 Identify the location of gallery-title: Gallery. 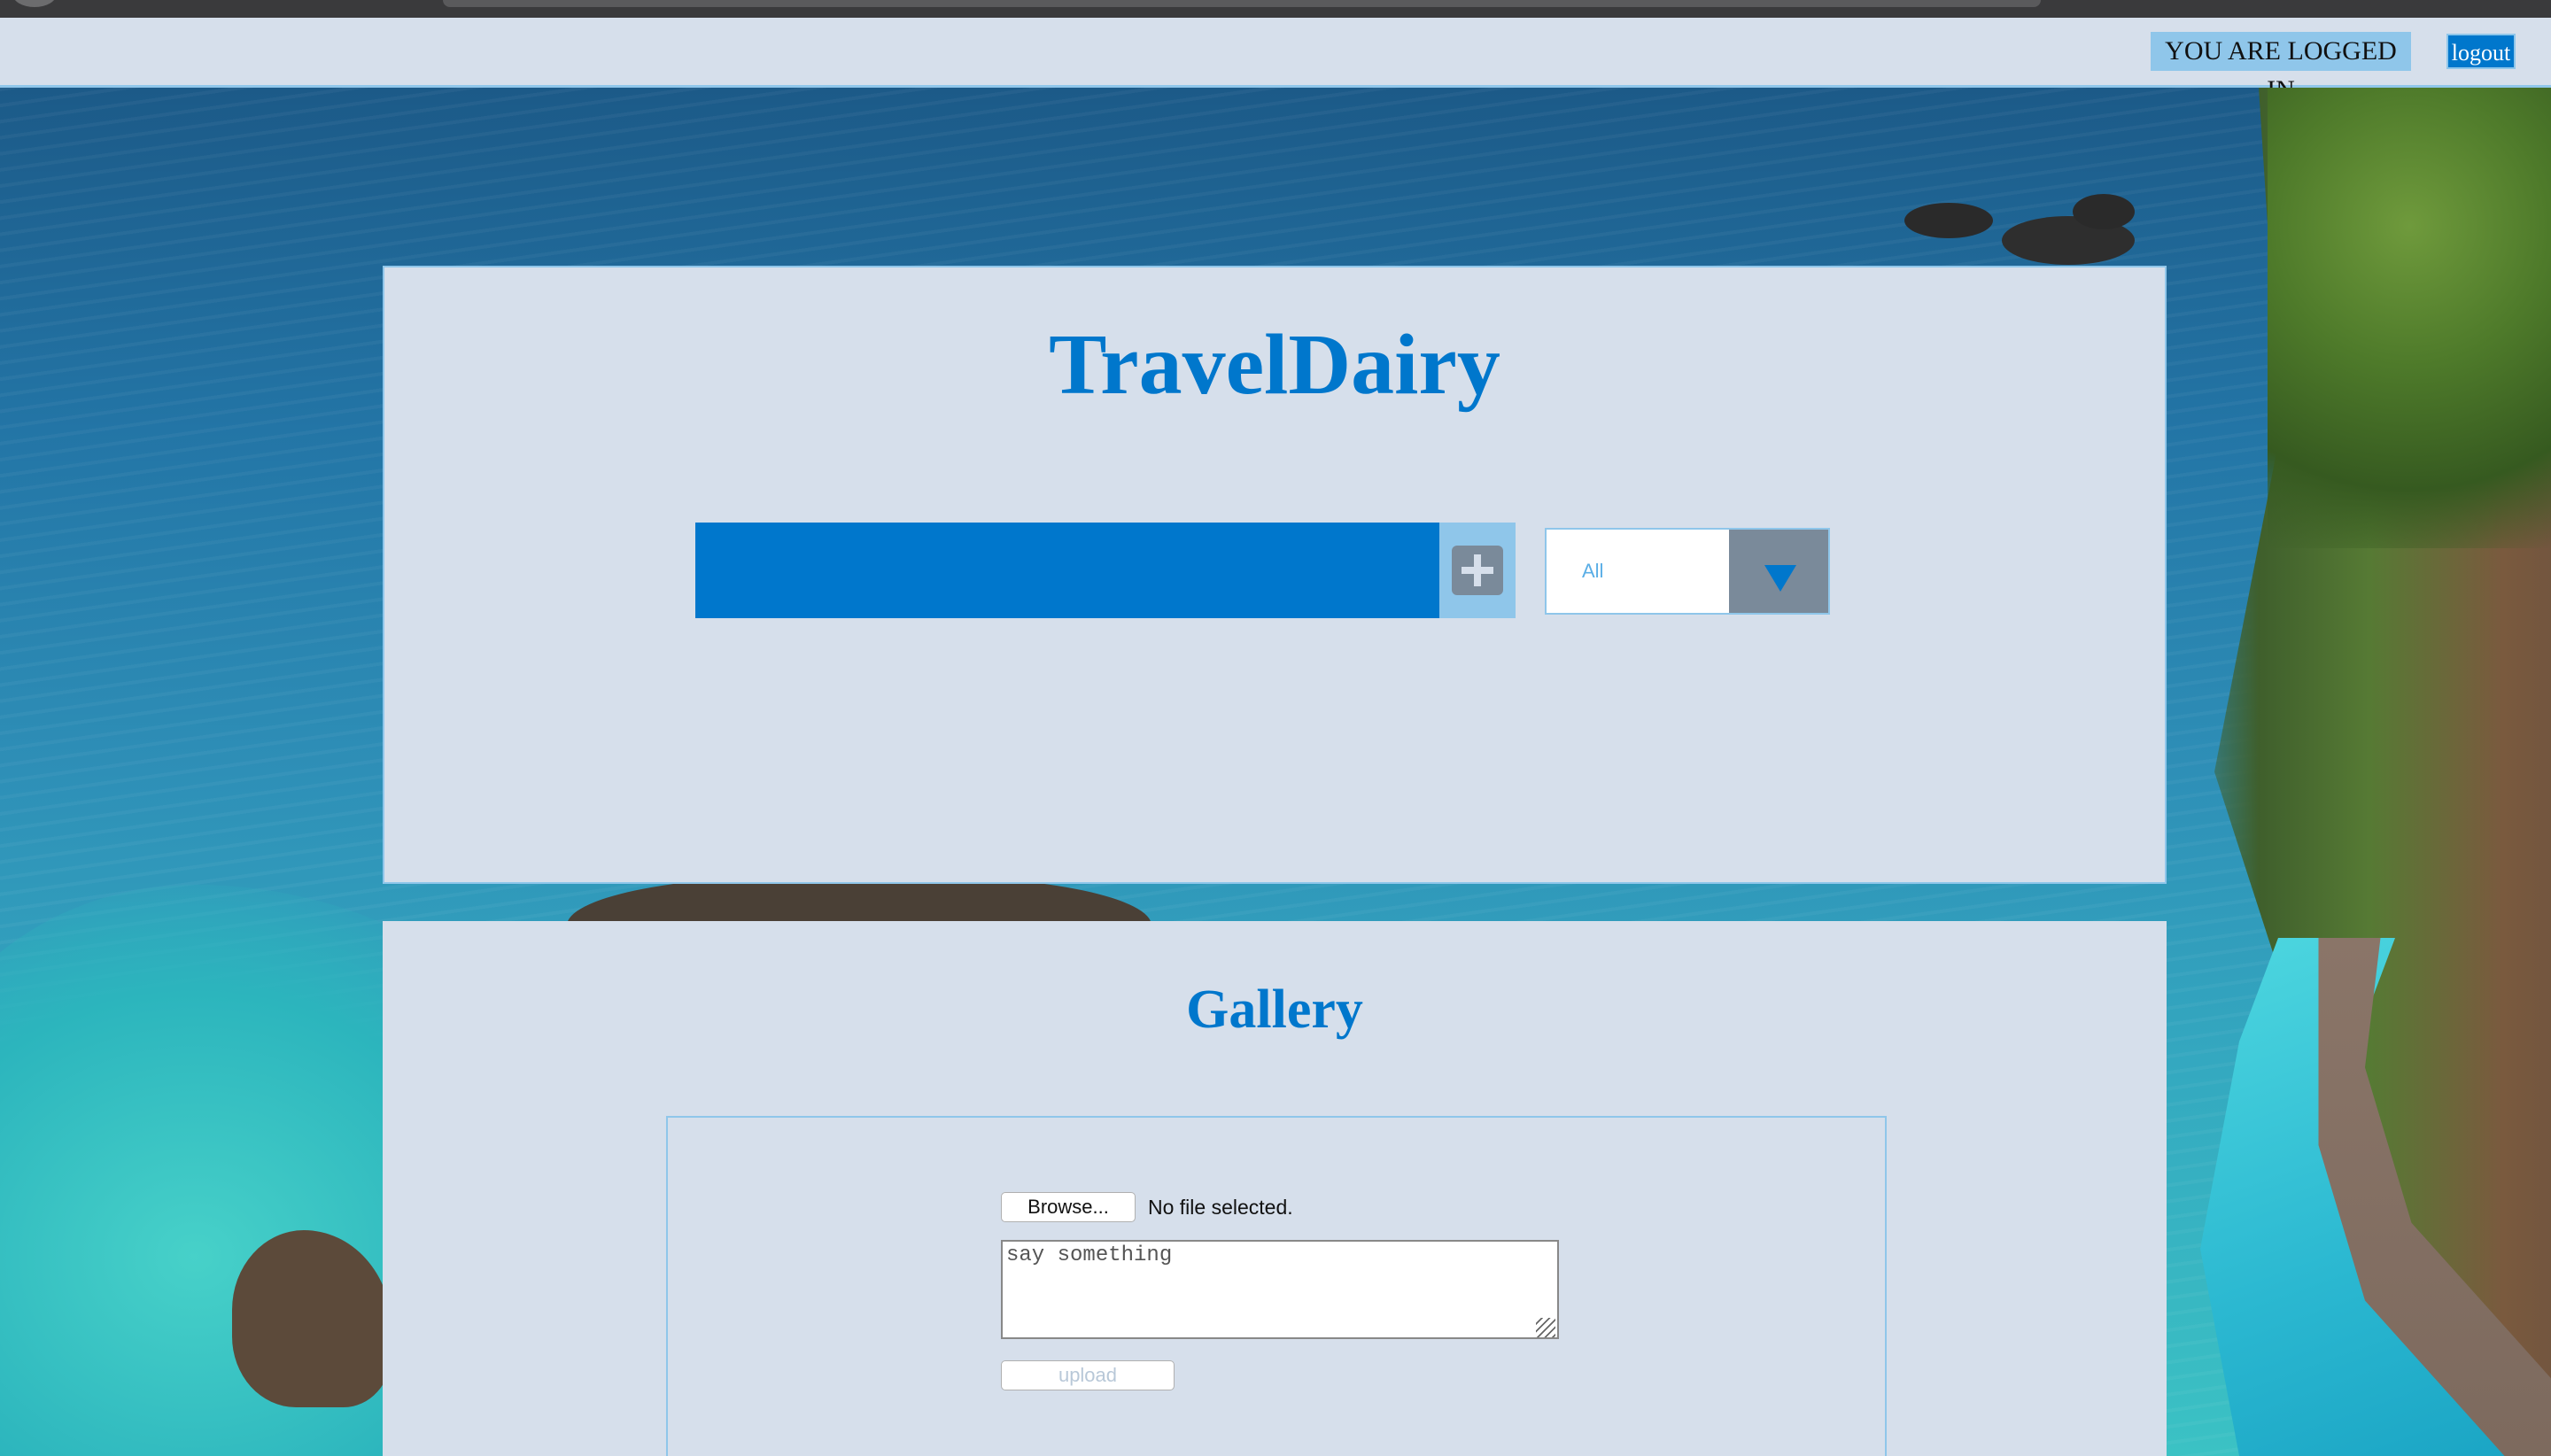
(1275, 1010).